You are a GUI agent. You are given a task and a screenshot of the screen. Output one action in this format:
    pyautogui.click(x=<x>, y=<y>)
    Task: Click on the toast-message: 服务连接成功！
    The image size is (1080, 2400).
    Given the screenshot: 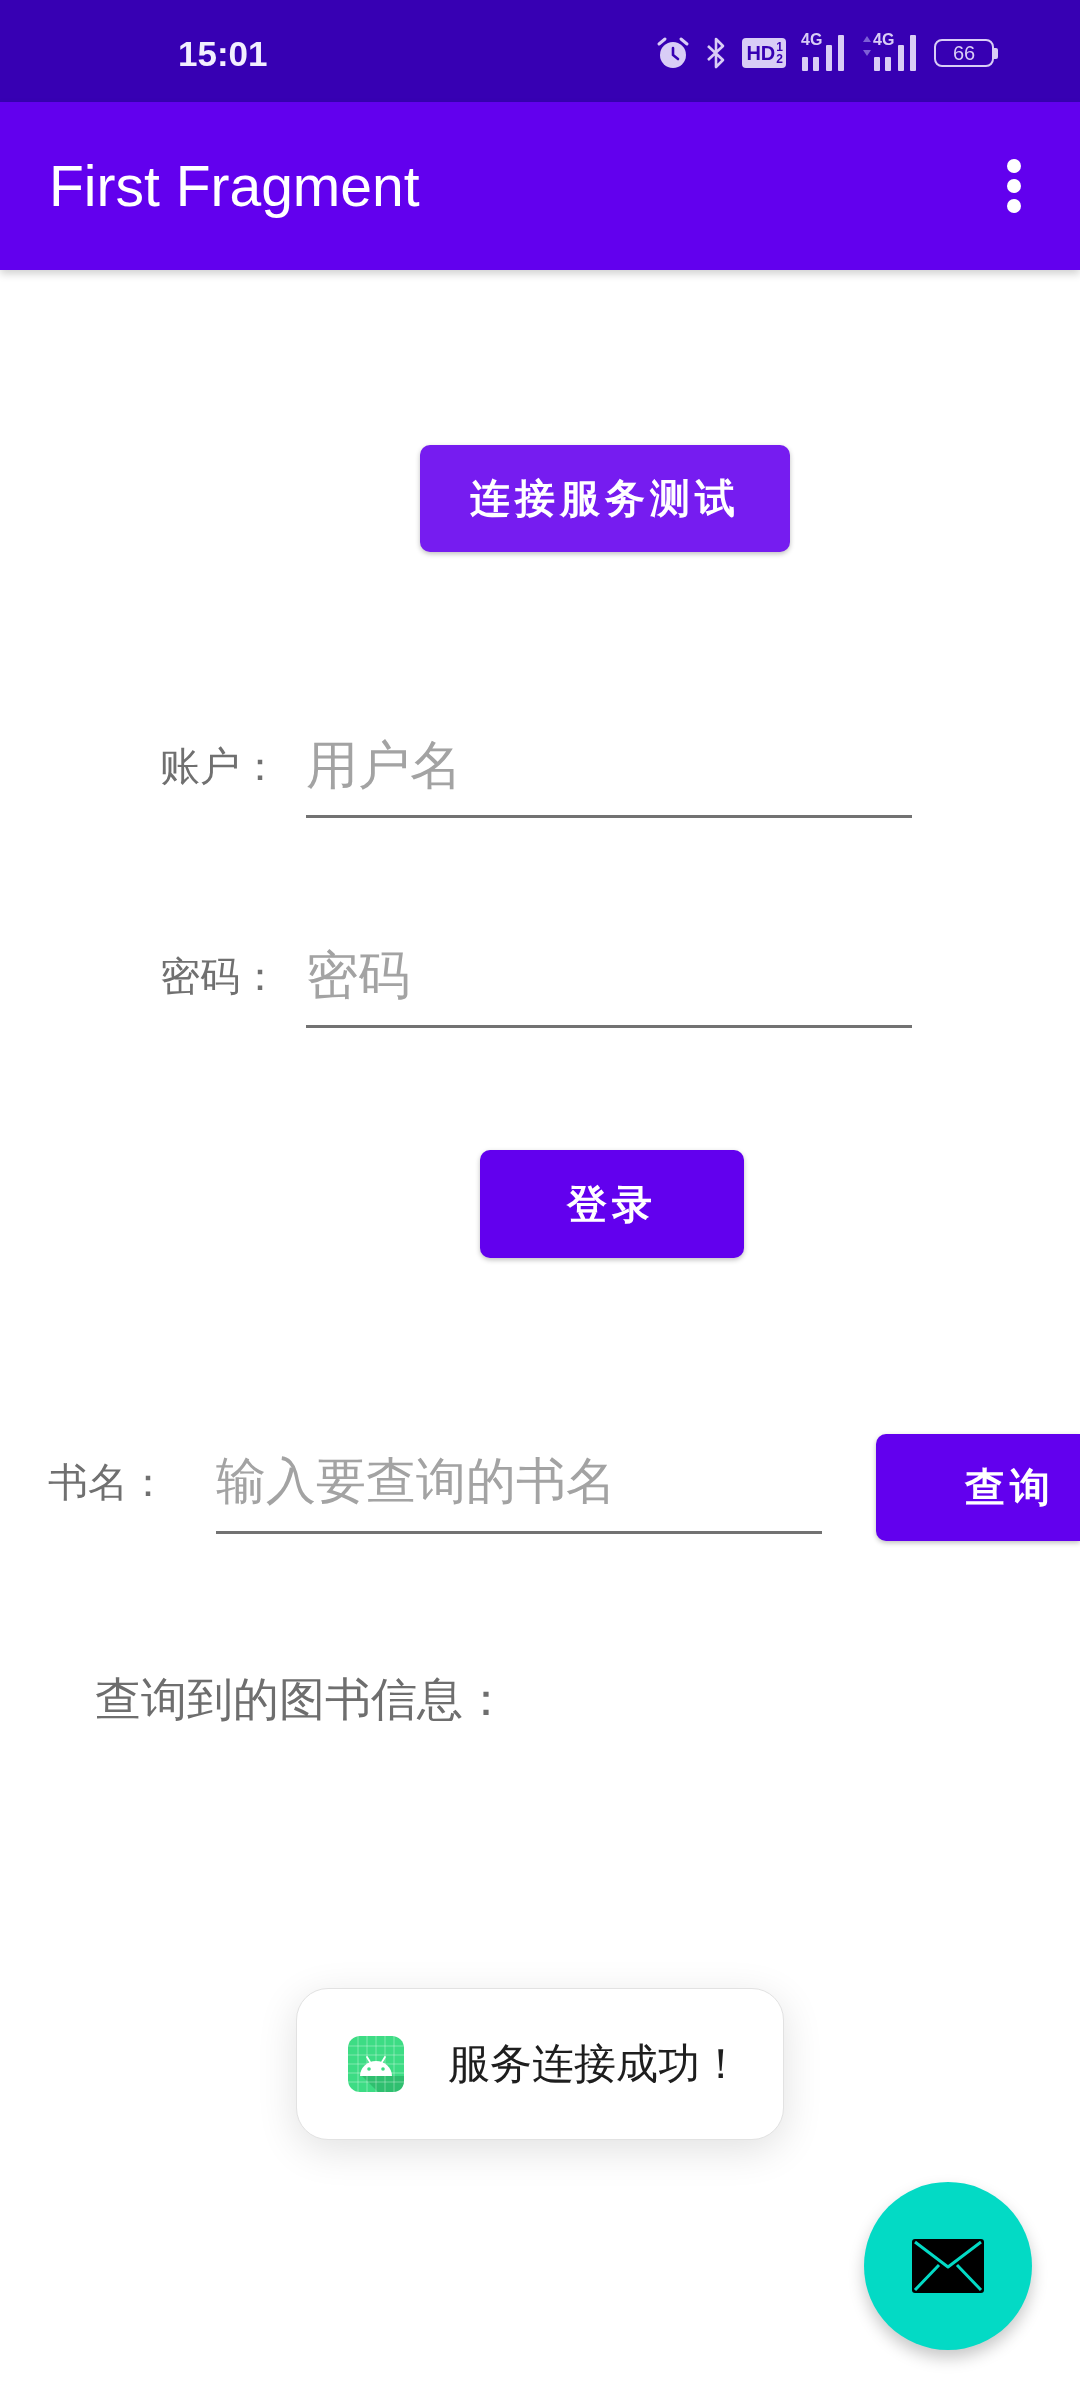 What is the action you would take?
    pyautogui.click(x=595, y=2064)
    